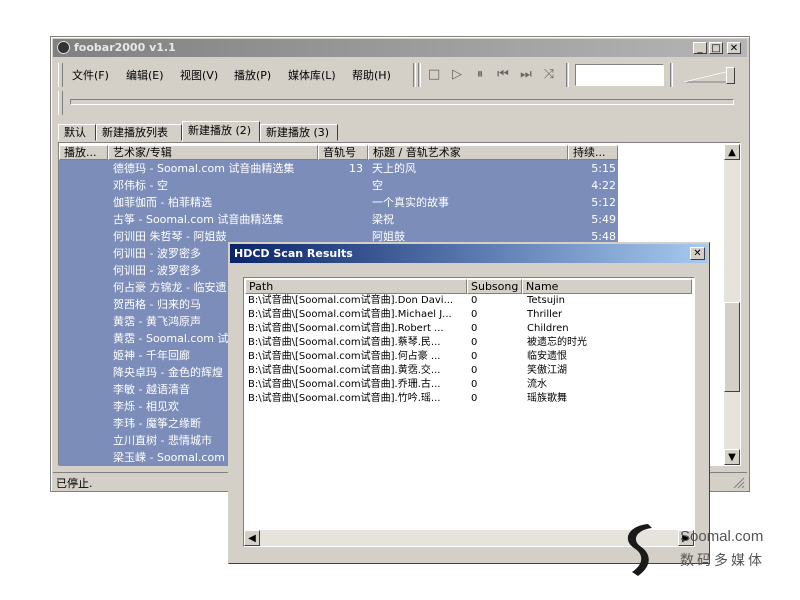 Image resolution: width=800 pixels, height=600 pixels. Describe the element at coordinates (469, 371) in the screenshot. I see `results-row: B:\试音曲\[Soomal.com试音曲].黄霑.交... 0 笑傲江湖` at that location.